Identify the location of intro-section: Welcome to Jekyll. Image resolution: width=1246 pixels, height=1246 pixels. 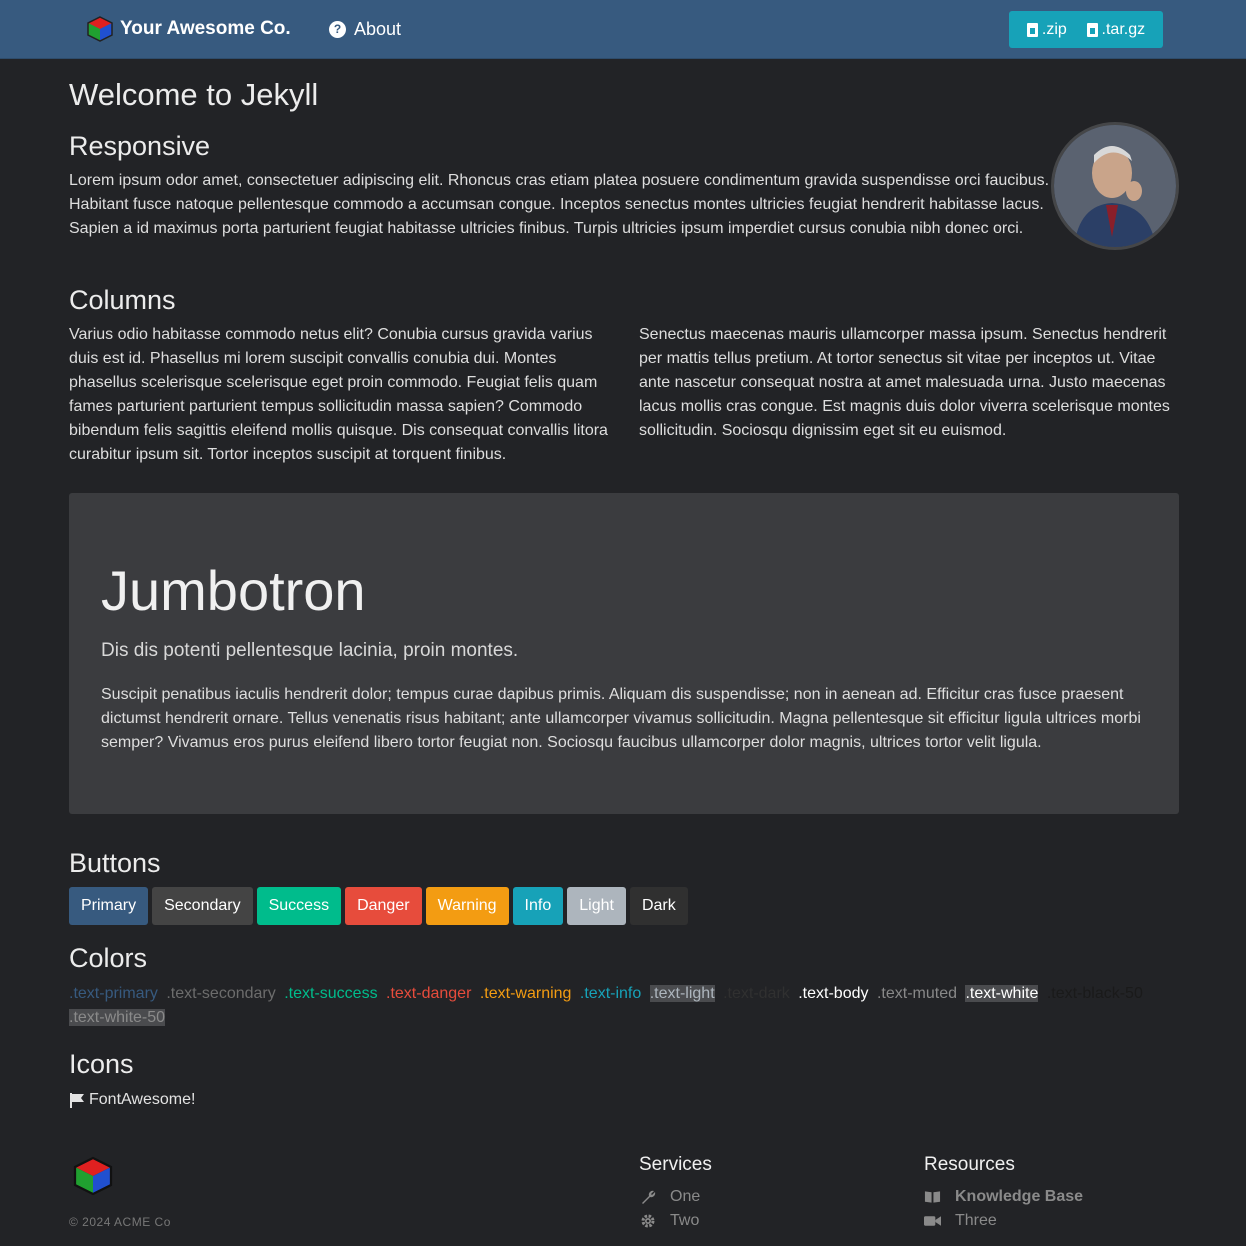
(624, 94).